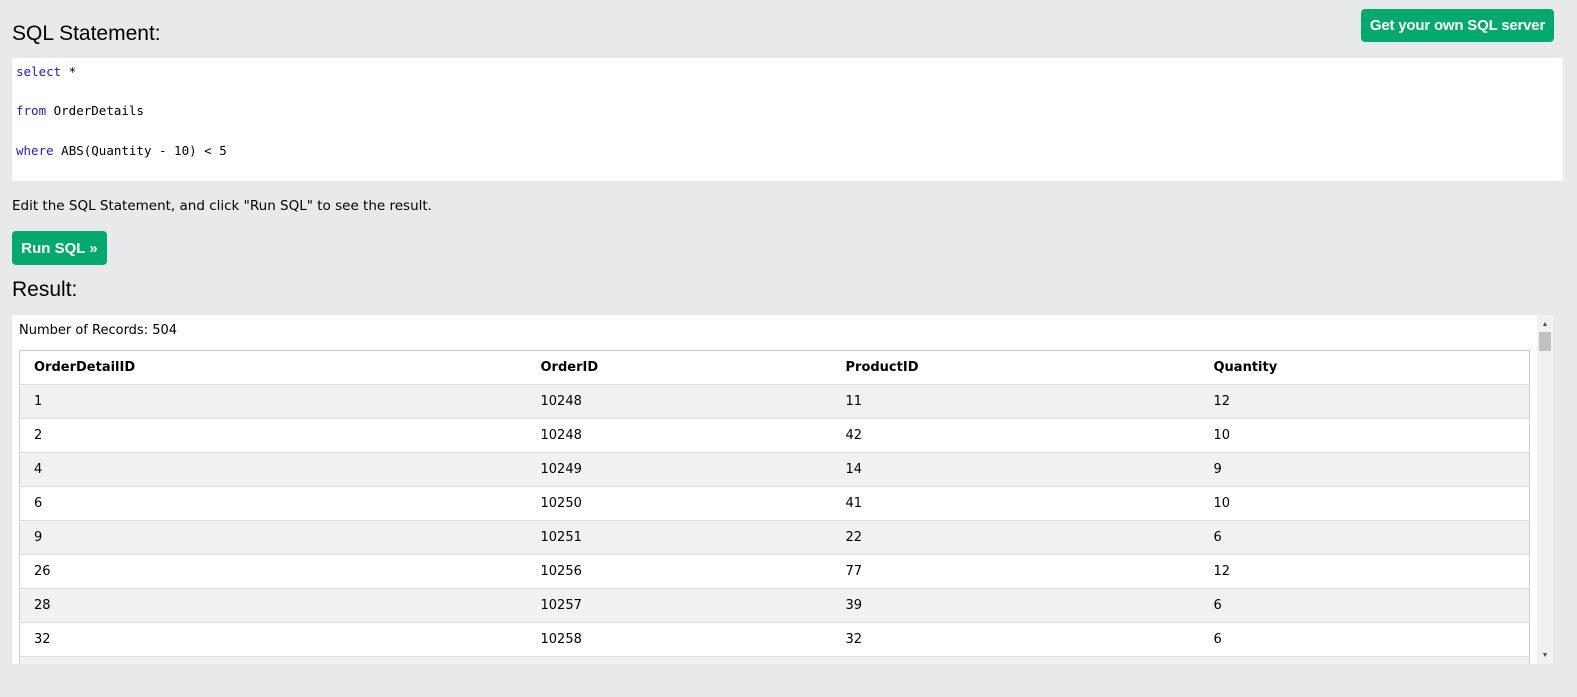 Image resolution: width=1577 pixels, height=697 pixels. What do you see at coordinates (679, 503) in the screenshot?
I see `table-cell: 10250` at bounding box center [679, 503].